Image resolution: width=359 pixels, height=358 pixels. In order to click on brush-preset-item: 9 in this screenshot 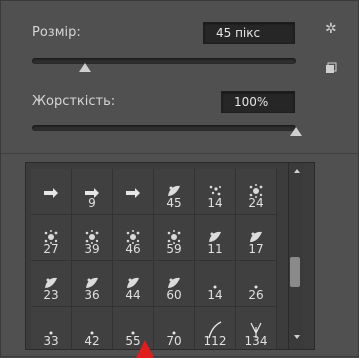, I will do `click(92, 192)`.